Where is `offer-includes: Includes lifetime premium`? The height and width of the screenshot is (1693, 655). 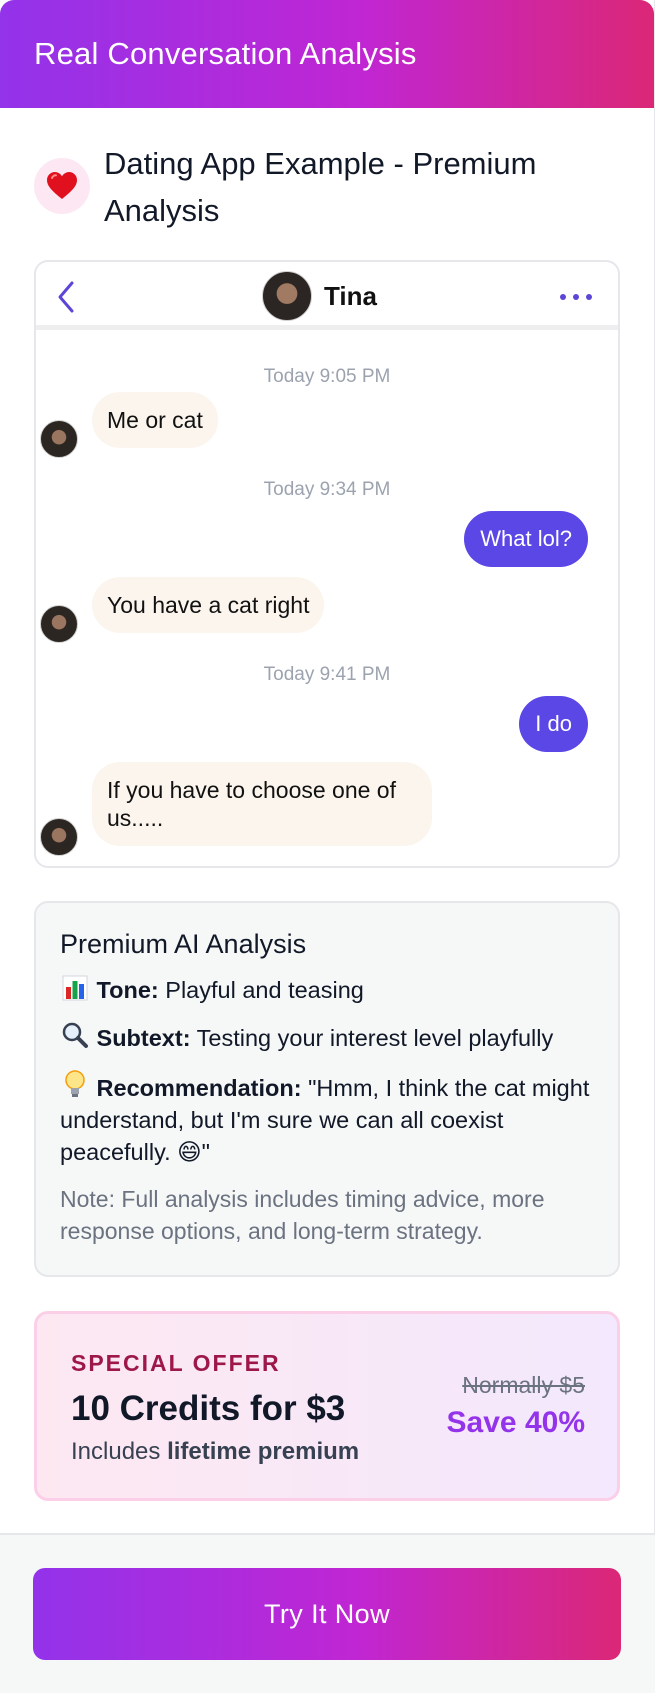
offer-includes: Includes lifetime premium is located at coordinates (215, 1452).